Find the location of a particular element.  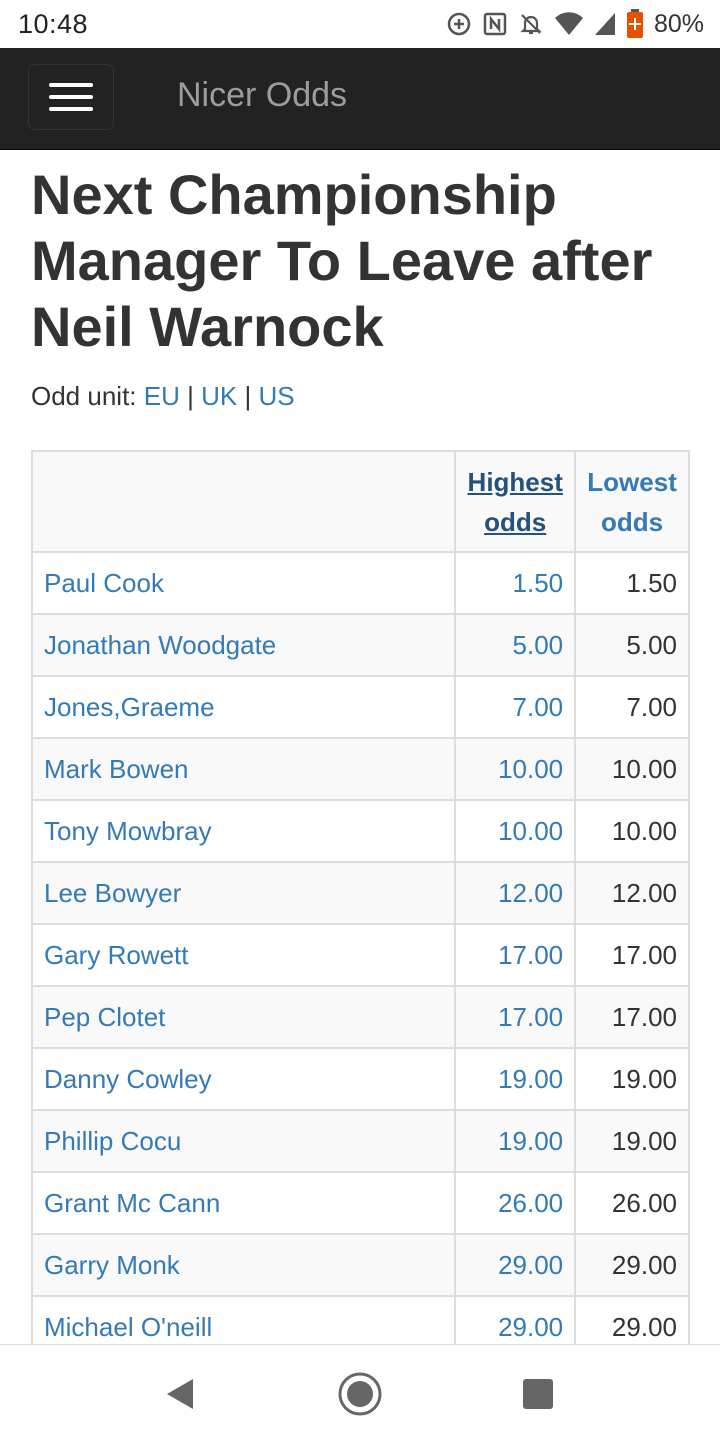

back-button is located at coordinates (180, 1394).